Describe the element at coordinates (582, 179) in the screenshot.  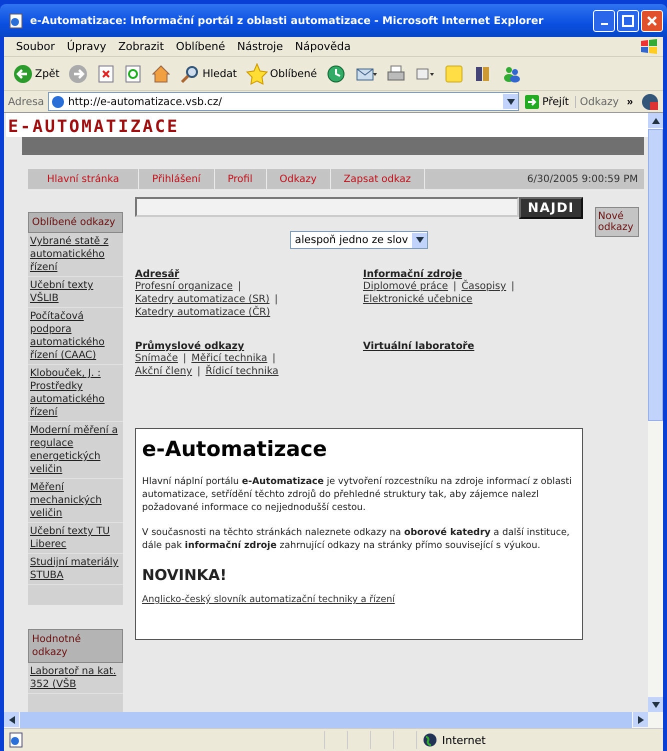
I see `date-time: 6/30/2005 9:00:59 PM` at that location.